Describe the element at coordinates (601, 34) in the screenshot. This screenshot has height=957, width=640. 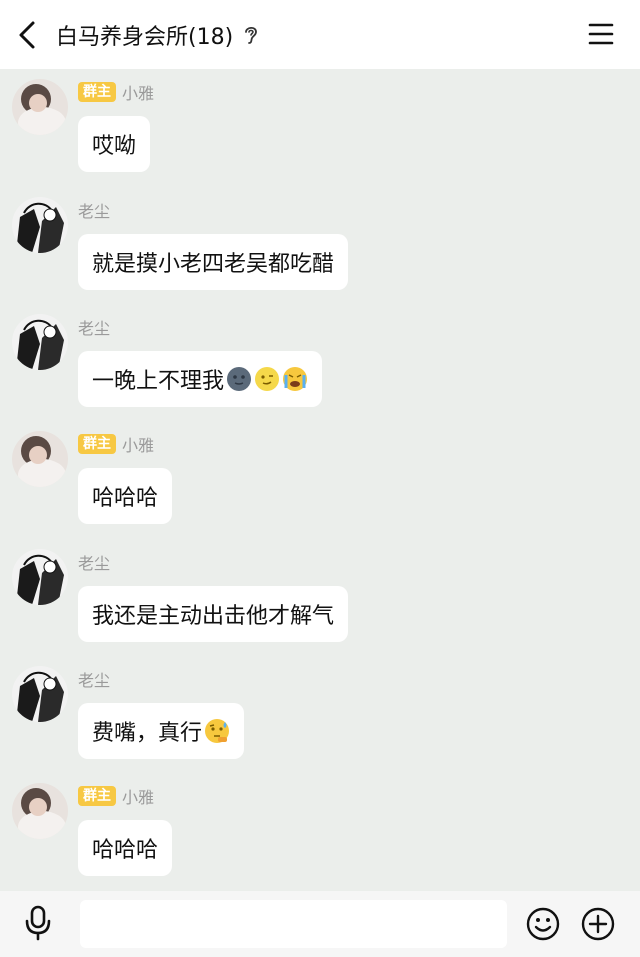
I see `menu-icon` at that location.